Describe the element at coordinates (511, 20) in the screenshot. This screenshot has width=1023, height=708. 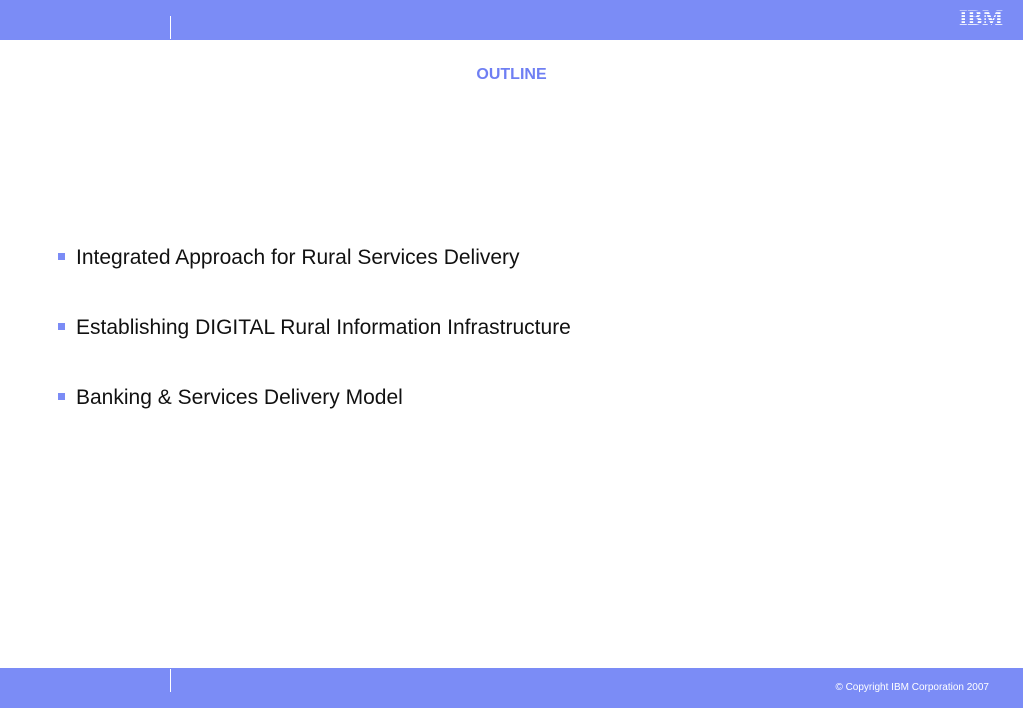
I see `header-bar` at that location.